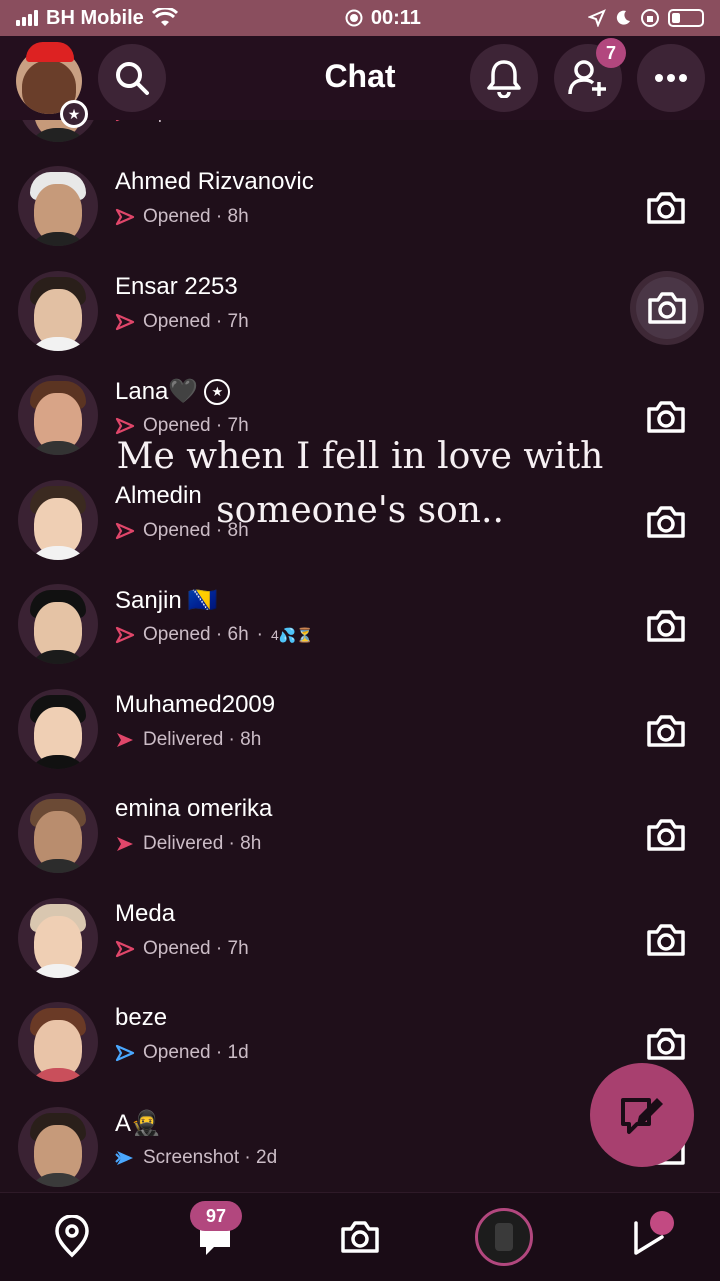 This screenshot has height=1281, width=720. I want to click on chat-name: Ensar 2253, so click(176, 286).